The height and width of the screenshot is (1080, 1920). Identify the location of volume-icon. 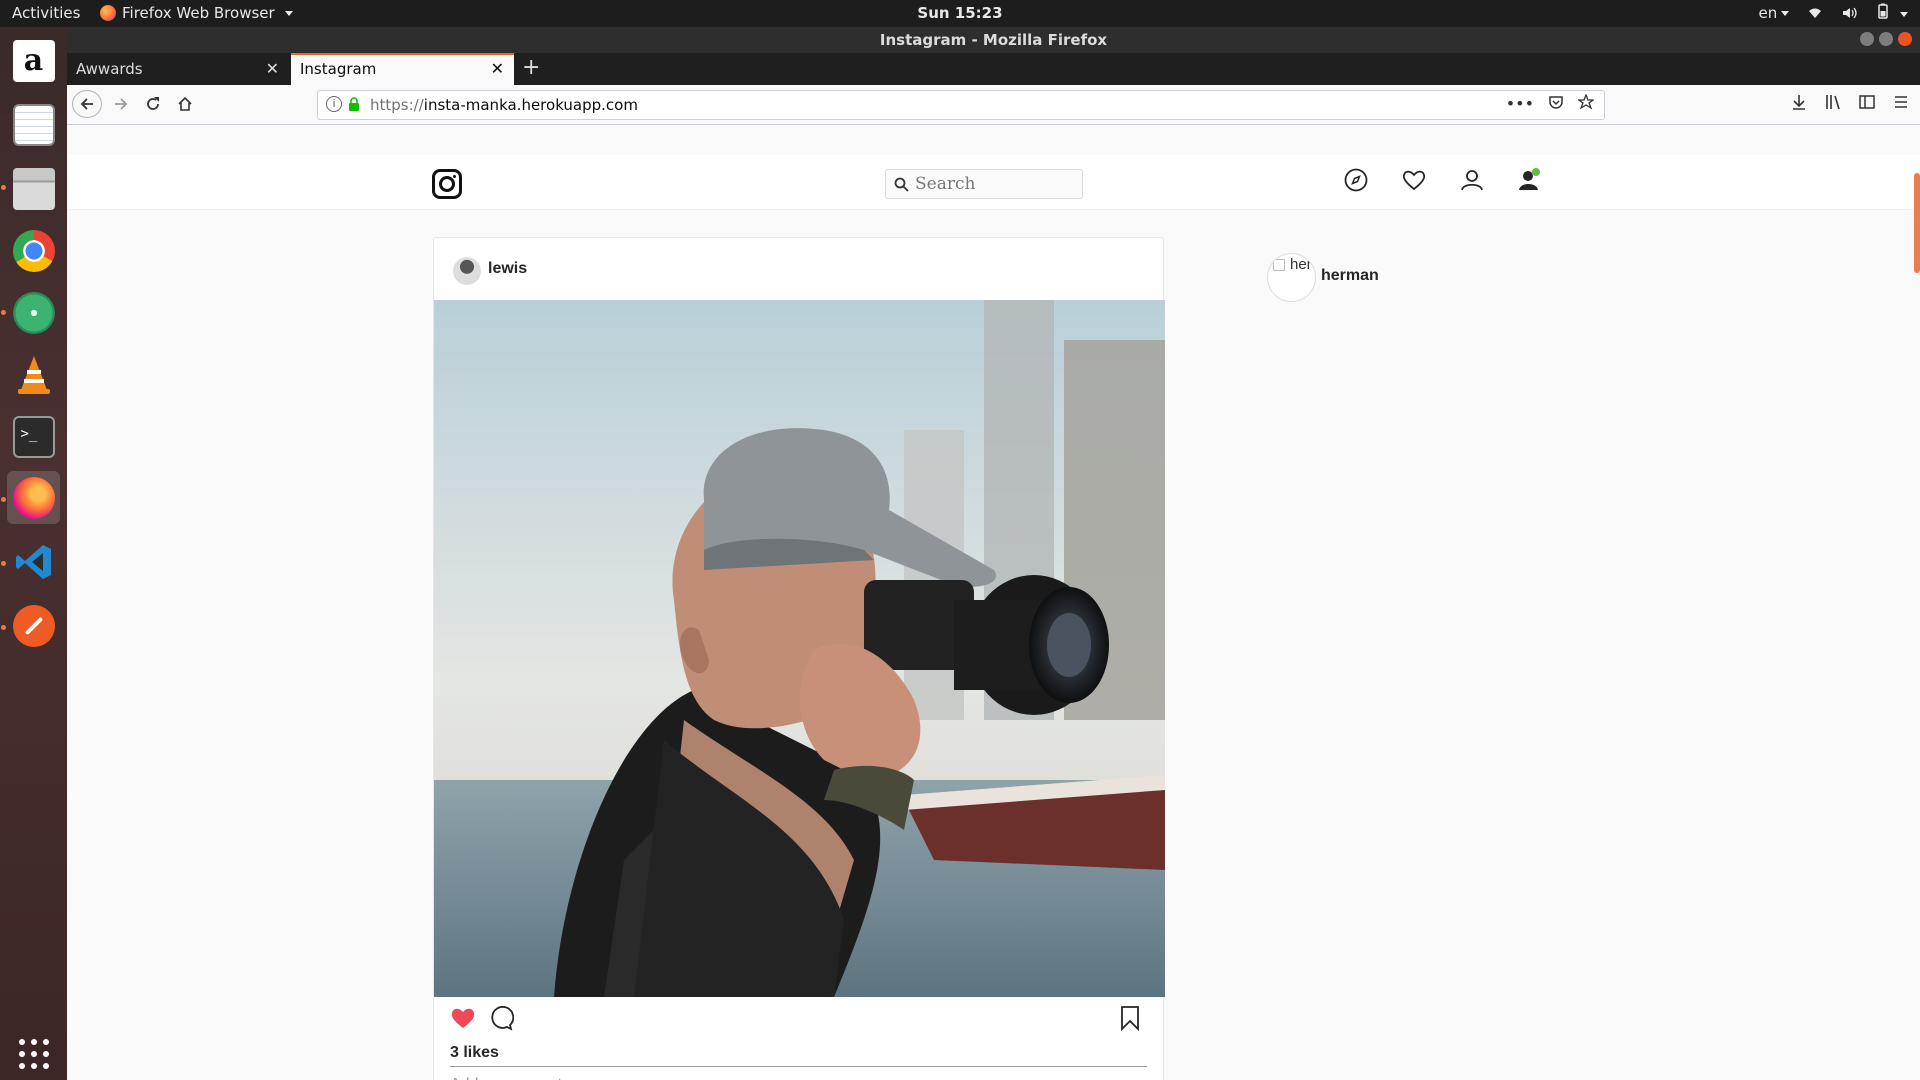
(1849, 13).